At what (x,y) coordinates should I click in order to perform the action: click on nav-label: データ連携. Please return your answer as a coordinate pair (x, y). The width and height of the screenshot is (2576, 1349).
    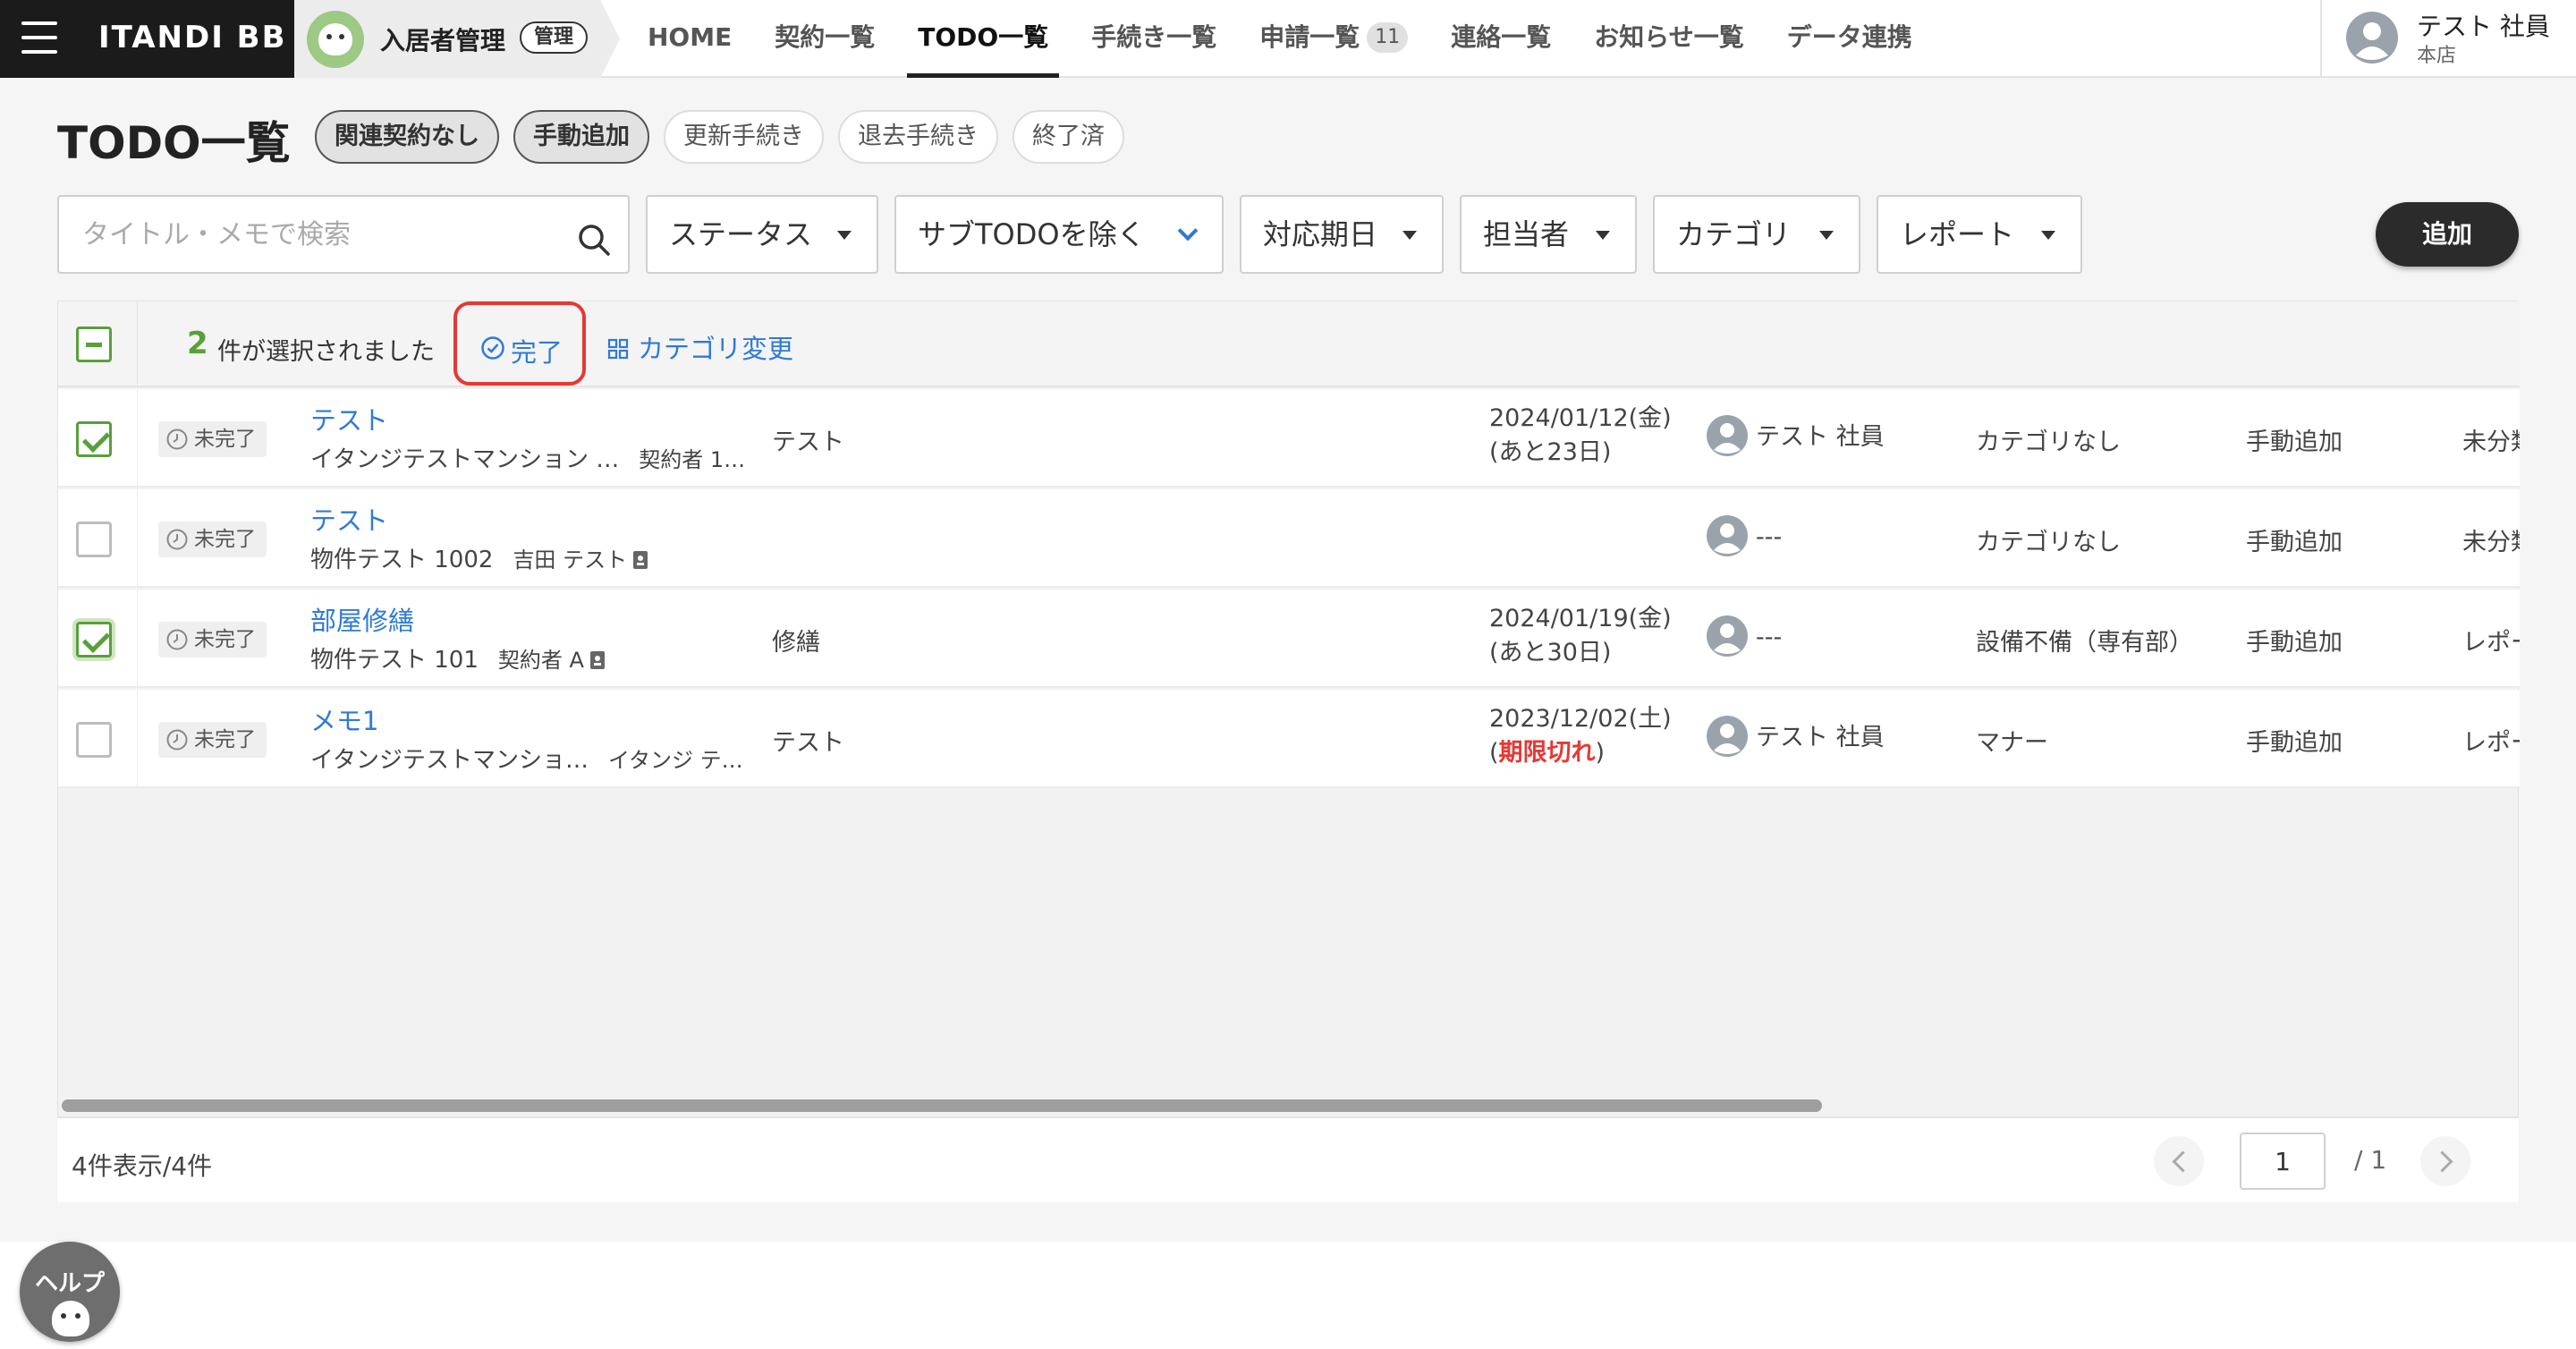
    Looking at the image, I should click on (1849, 37).